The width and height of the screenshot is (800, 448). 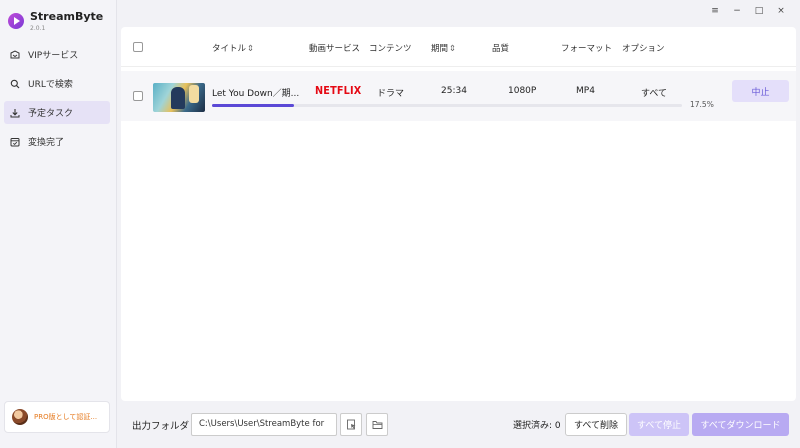 I want to click on table-header: タイトル⇕ 動画サービス コンテンツ 期間⇕ 品質 フォーマット オプション, so click(x=458, y=47).